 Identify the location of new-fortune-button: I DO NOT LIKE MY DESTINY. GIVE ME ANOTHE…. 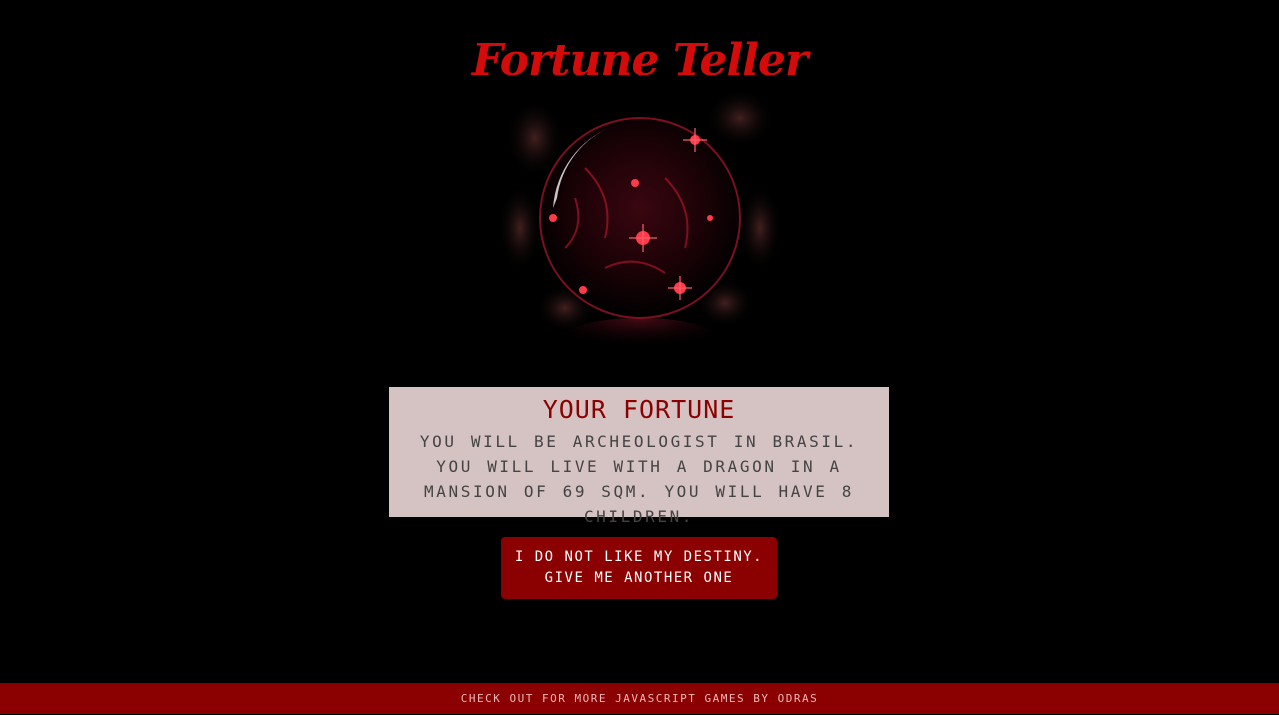
(639, 568).